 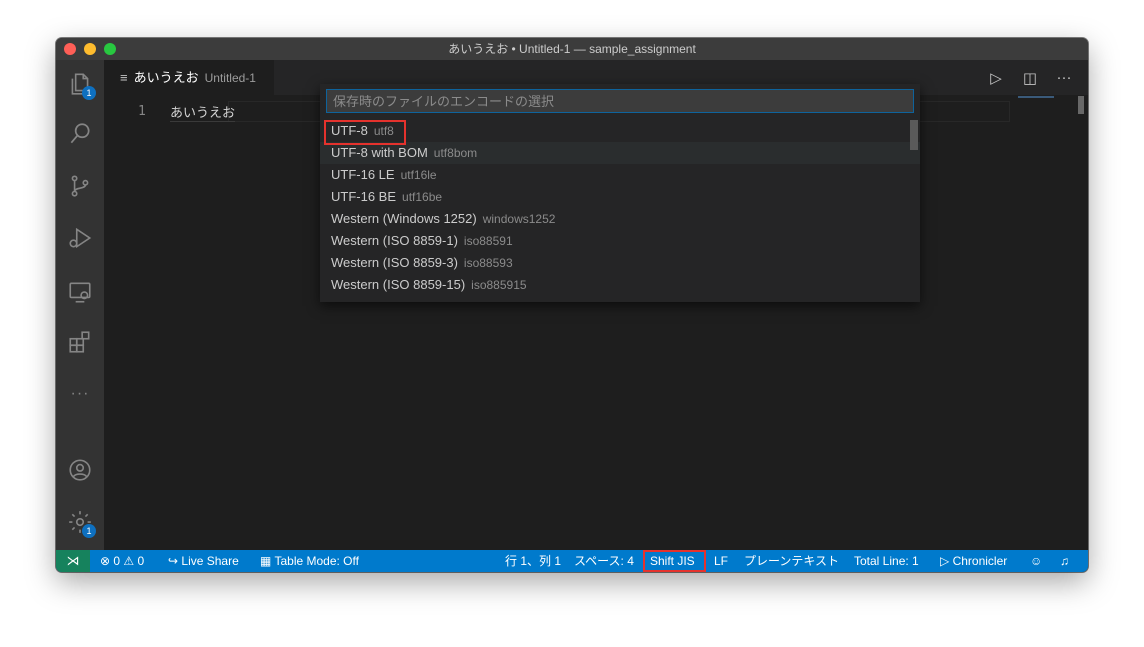 I want to click on item-description: iso88591, so click(x=488, y=241).